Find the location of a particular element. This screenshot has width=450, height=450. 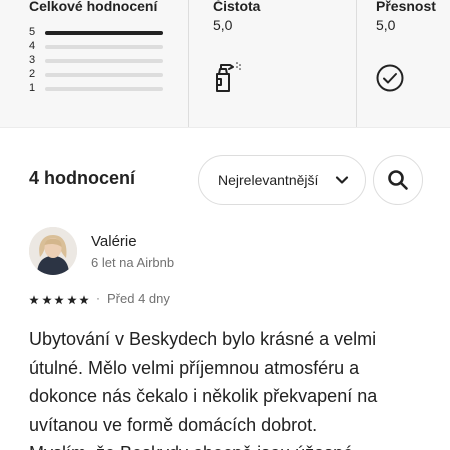

reviewer-avatar is located at coordinates (53, 251).